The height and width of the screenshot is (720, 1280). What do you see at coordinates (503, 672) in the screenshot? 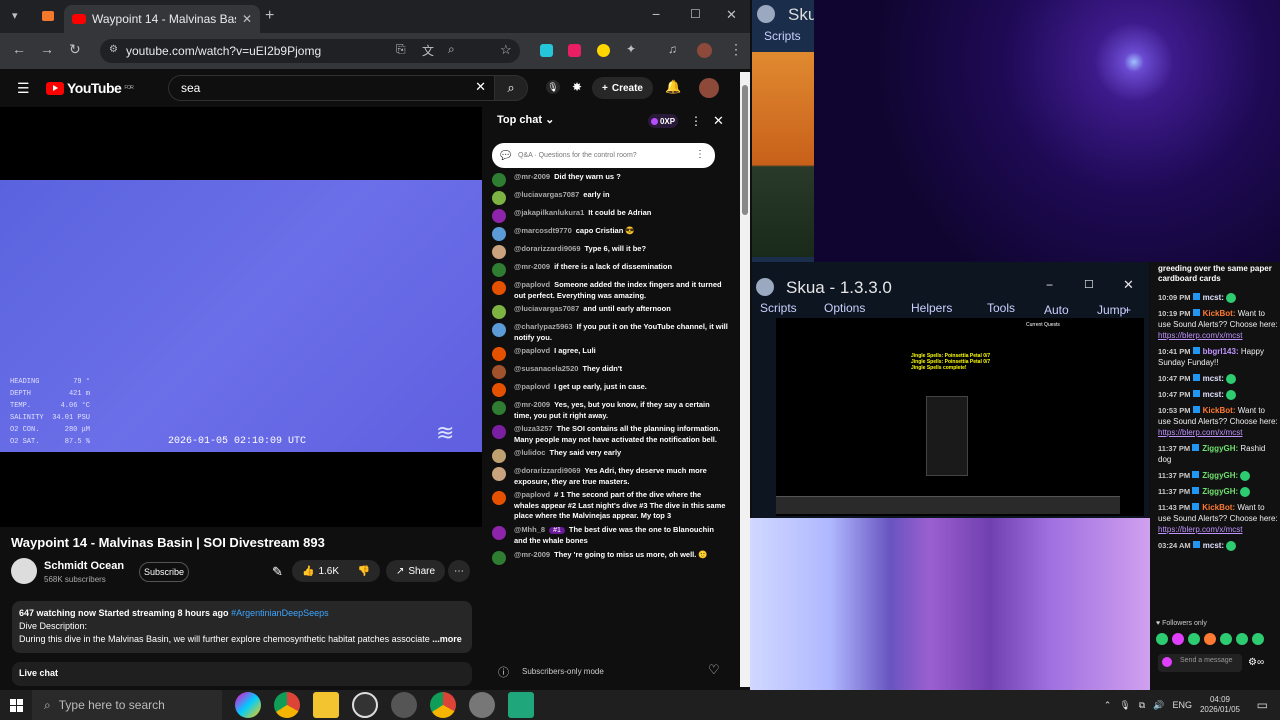
I see `info-icon: ⓘ` at bounding box center [503, 672].